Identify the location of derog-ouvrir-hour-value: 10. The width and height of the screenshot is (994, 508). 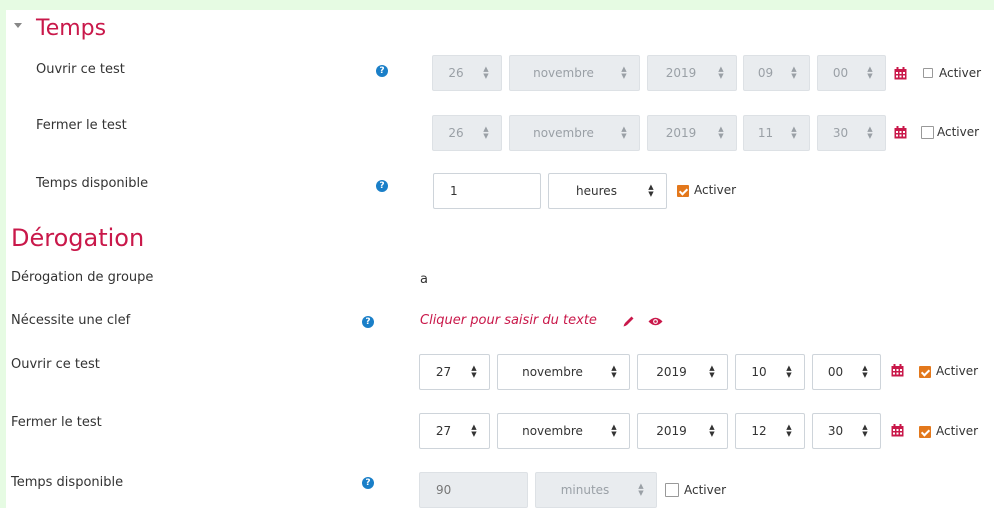
(759, 372).